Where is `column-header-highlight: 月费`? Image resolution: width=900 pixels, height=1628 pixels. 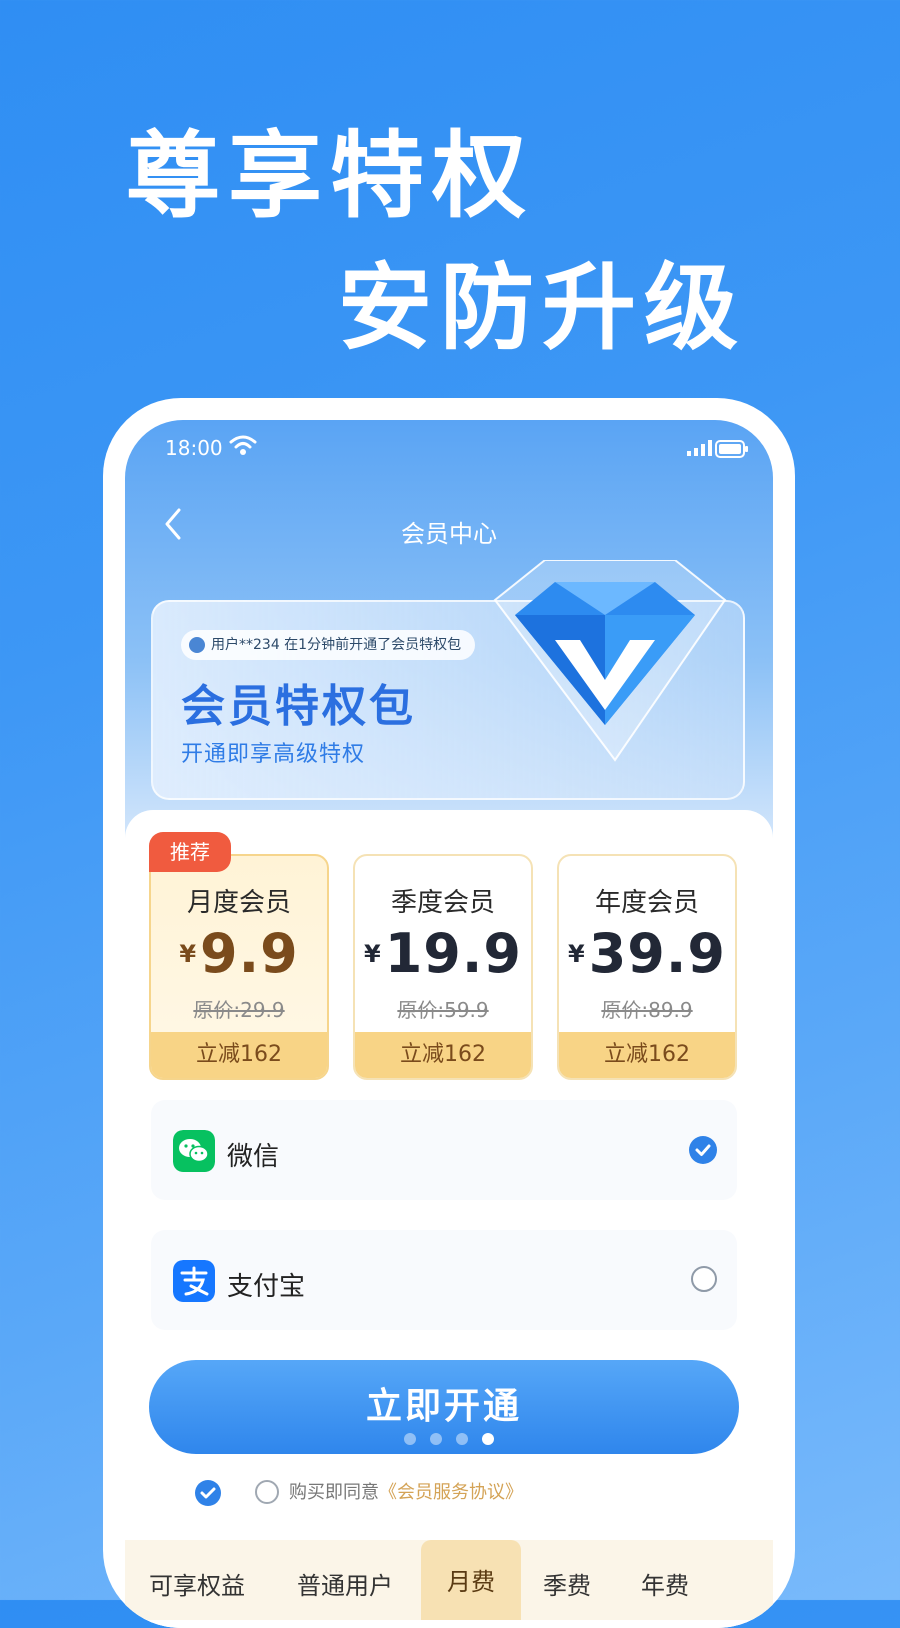 column-header-highlight: 月费 is located at coordinates (471, 1580).